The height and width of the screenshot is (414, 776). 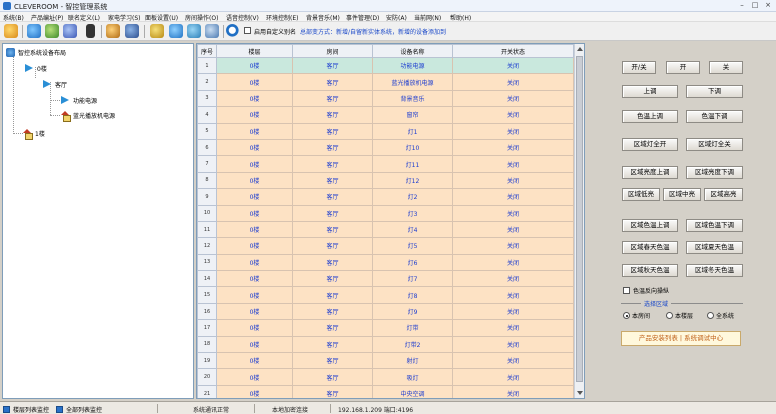 What do you see at coordinates (207, 311) in the screenshot?
I see `cell-index: 16` at bounding box center [207, 311].